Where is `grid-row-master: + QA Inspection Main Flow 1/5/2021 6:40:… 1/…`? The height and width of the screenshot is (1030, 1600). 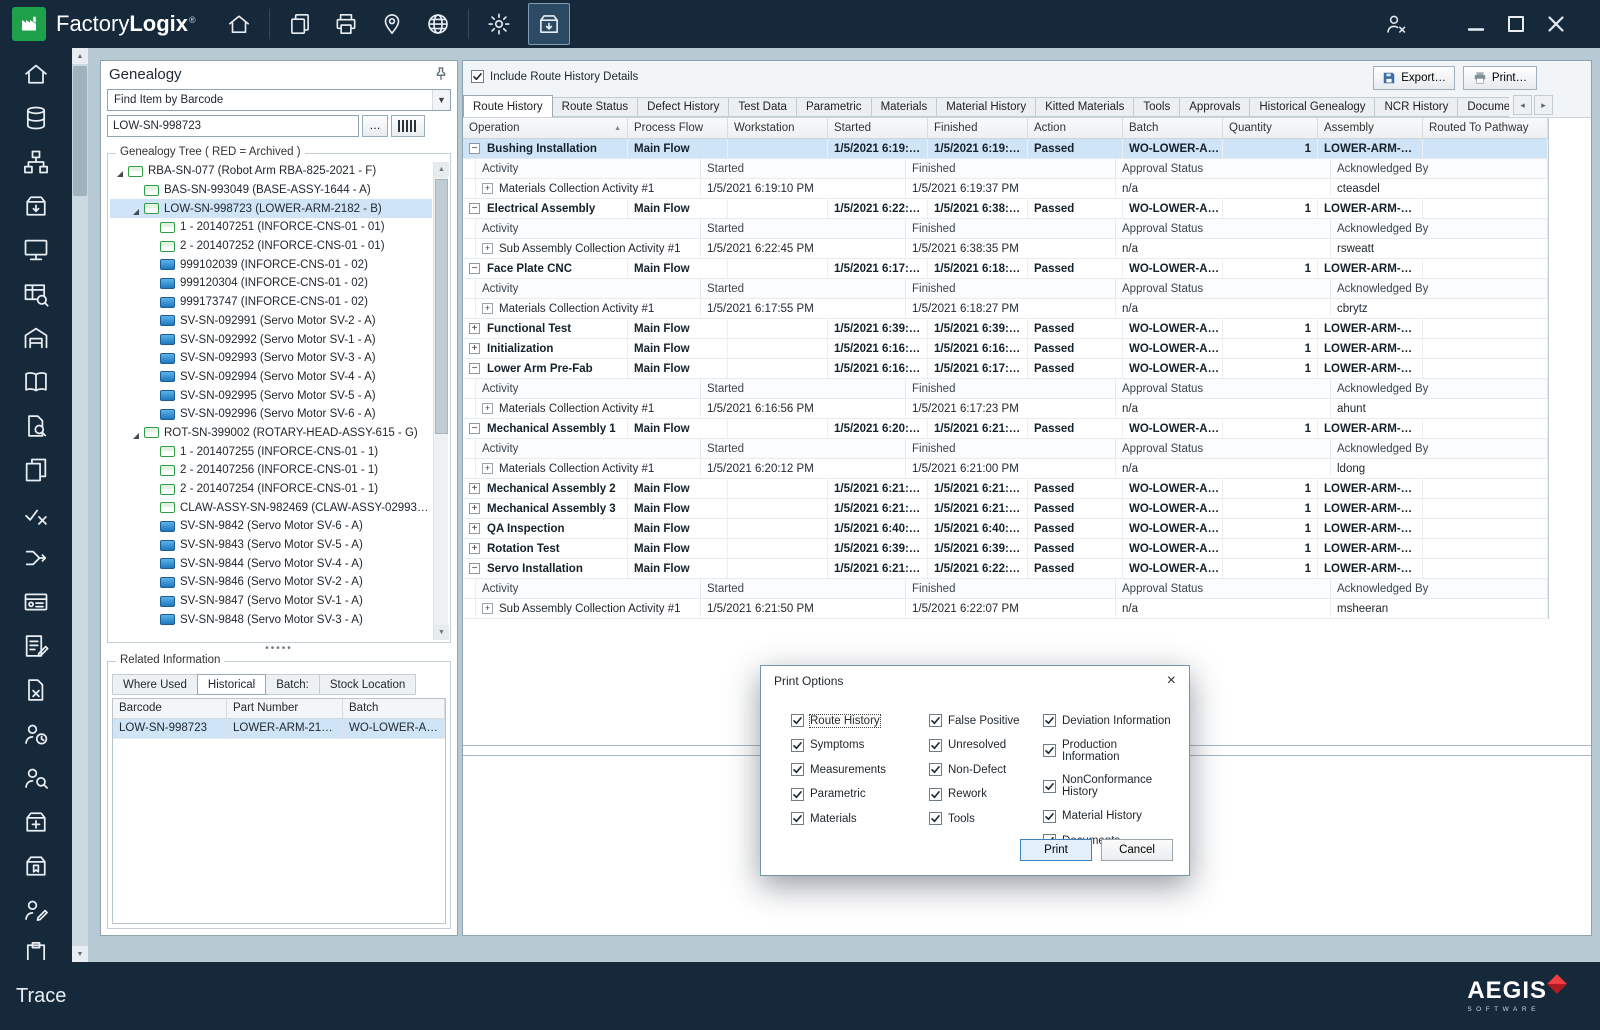
grid-row-master: + QA Inspection Main Flow 1/5/2021 6:40:… 1/… is located at coordinates (1005, 529).